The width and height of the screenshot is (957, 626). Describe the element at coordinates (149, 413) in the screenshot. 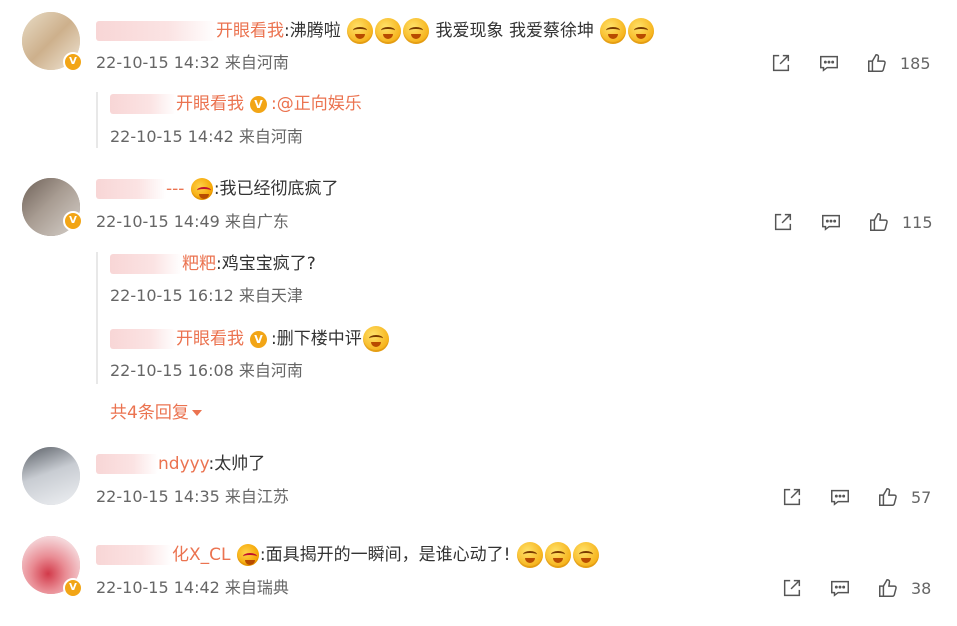

I see `more-replies-link: 共4条回复` at that location.